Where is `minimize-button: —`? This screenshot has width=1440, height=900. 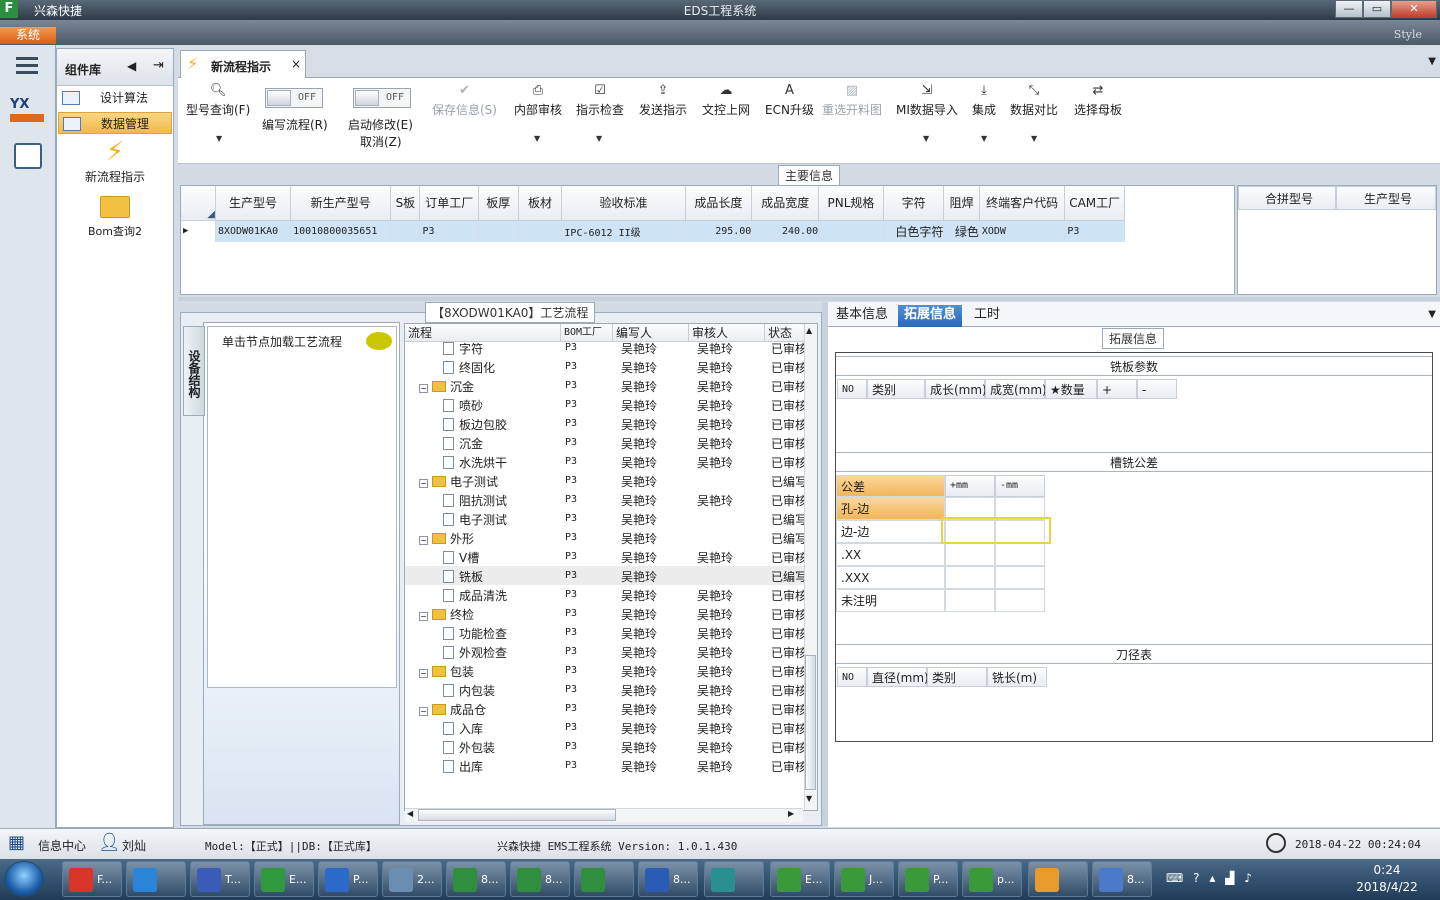 minimize-button: — is located at coordinates (1349, 9).